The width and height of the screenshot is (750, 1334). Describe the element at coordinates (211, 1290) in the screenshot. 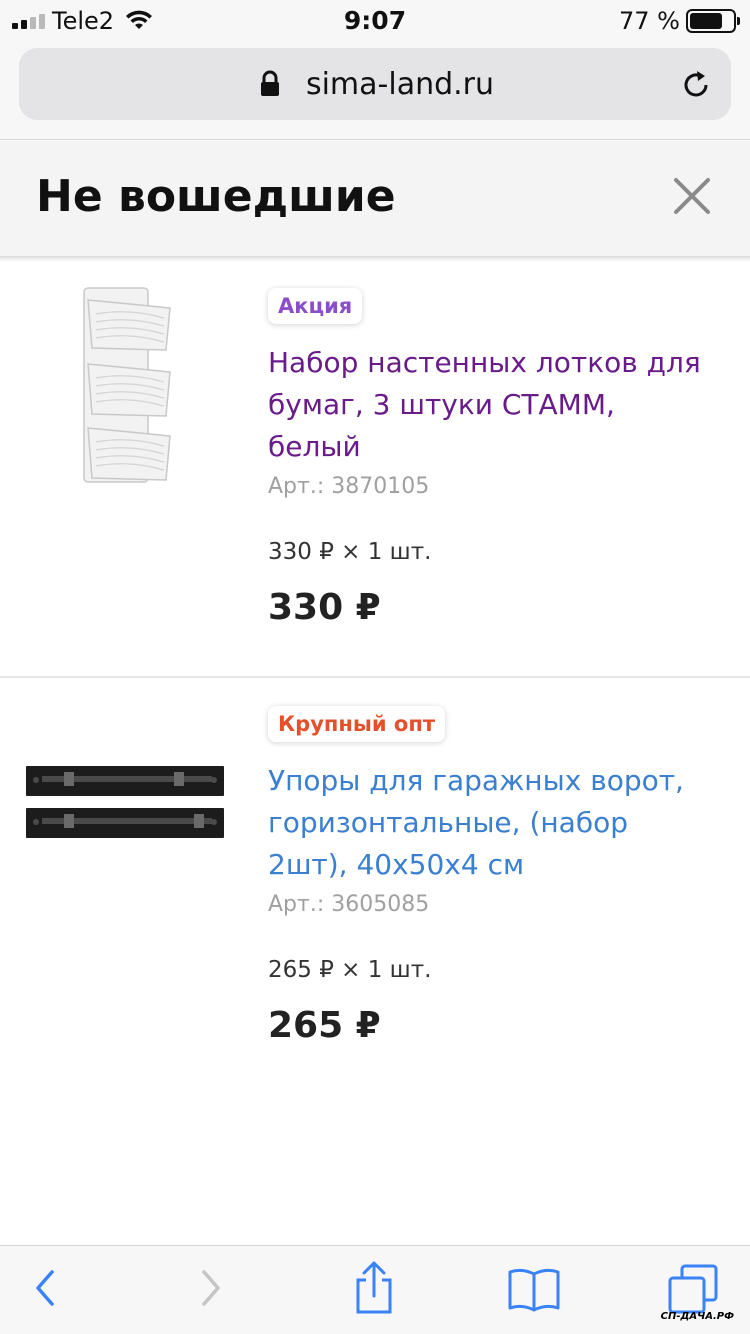

I see `forward-icon` at that location.